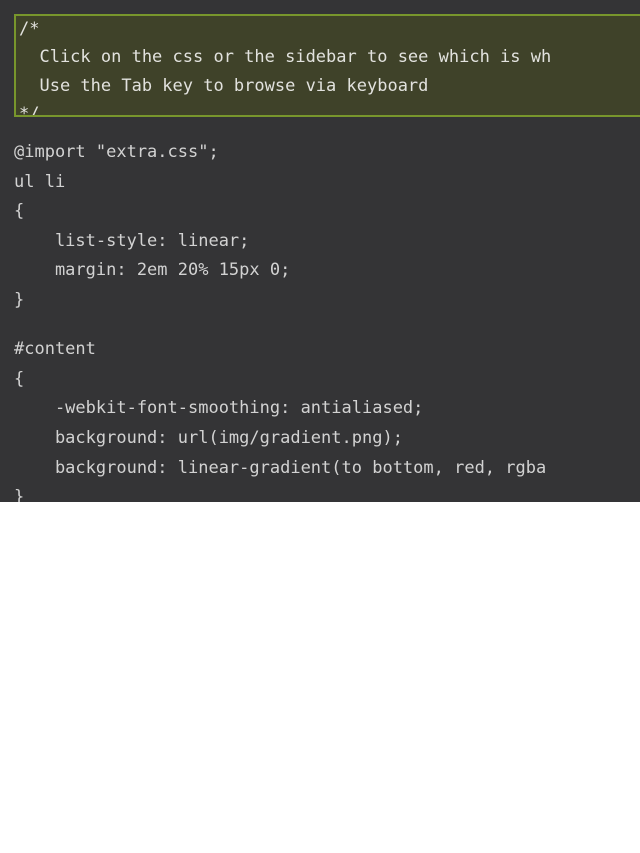 The width and height of the screenshot is (640, 853). What do you see at coordinates (29, 110) in the screenshot?
I see `comment-line-3: */` at bounding box center [29, 110].